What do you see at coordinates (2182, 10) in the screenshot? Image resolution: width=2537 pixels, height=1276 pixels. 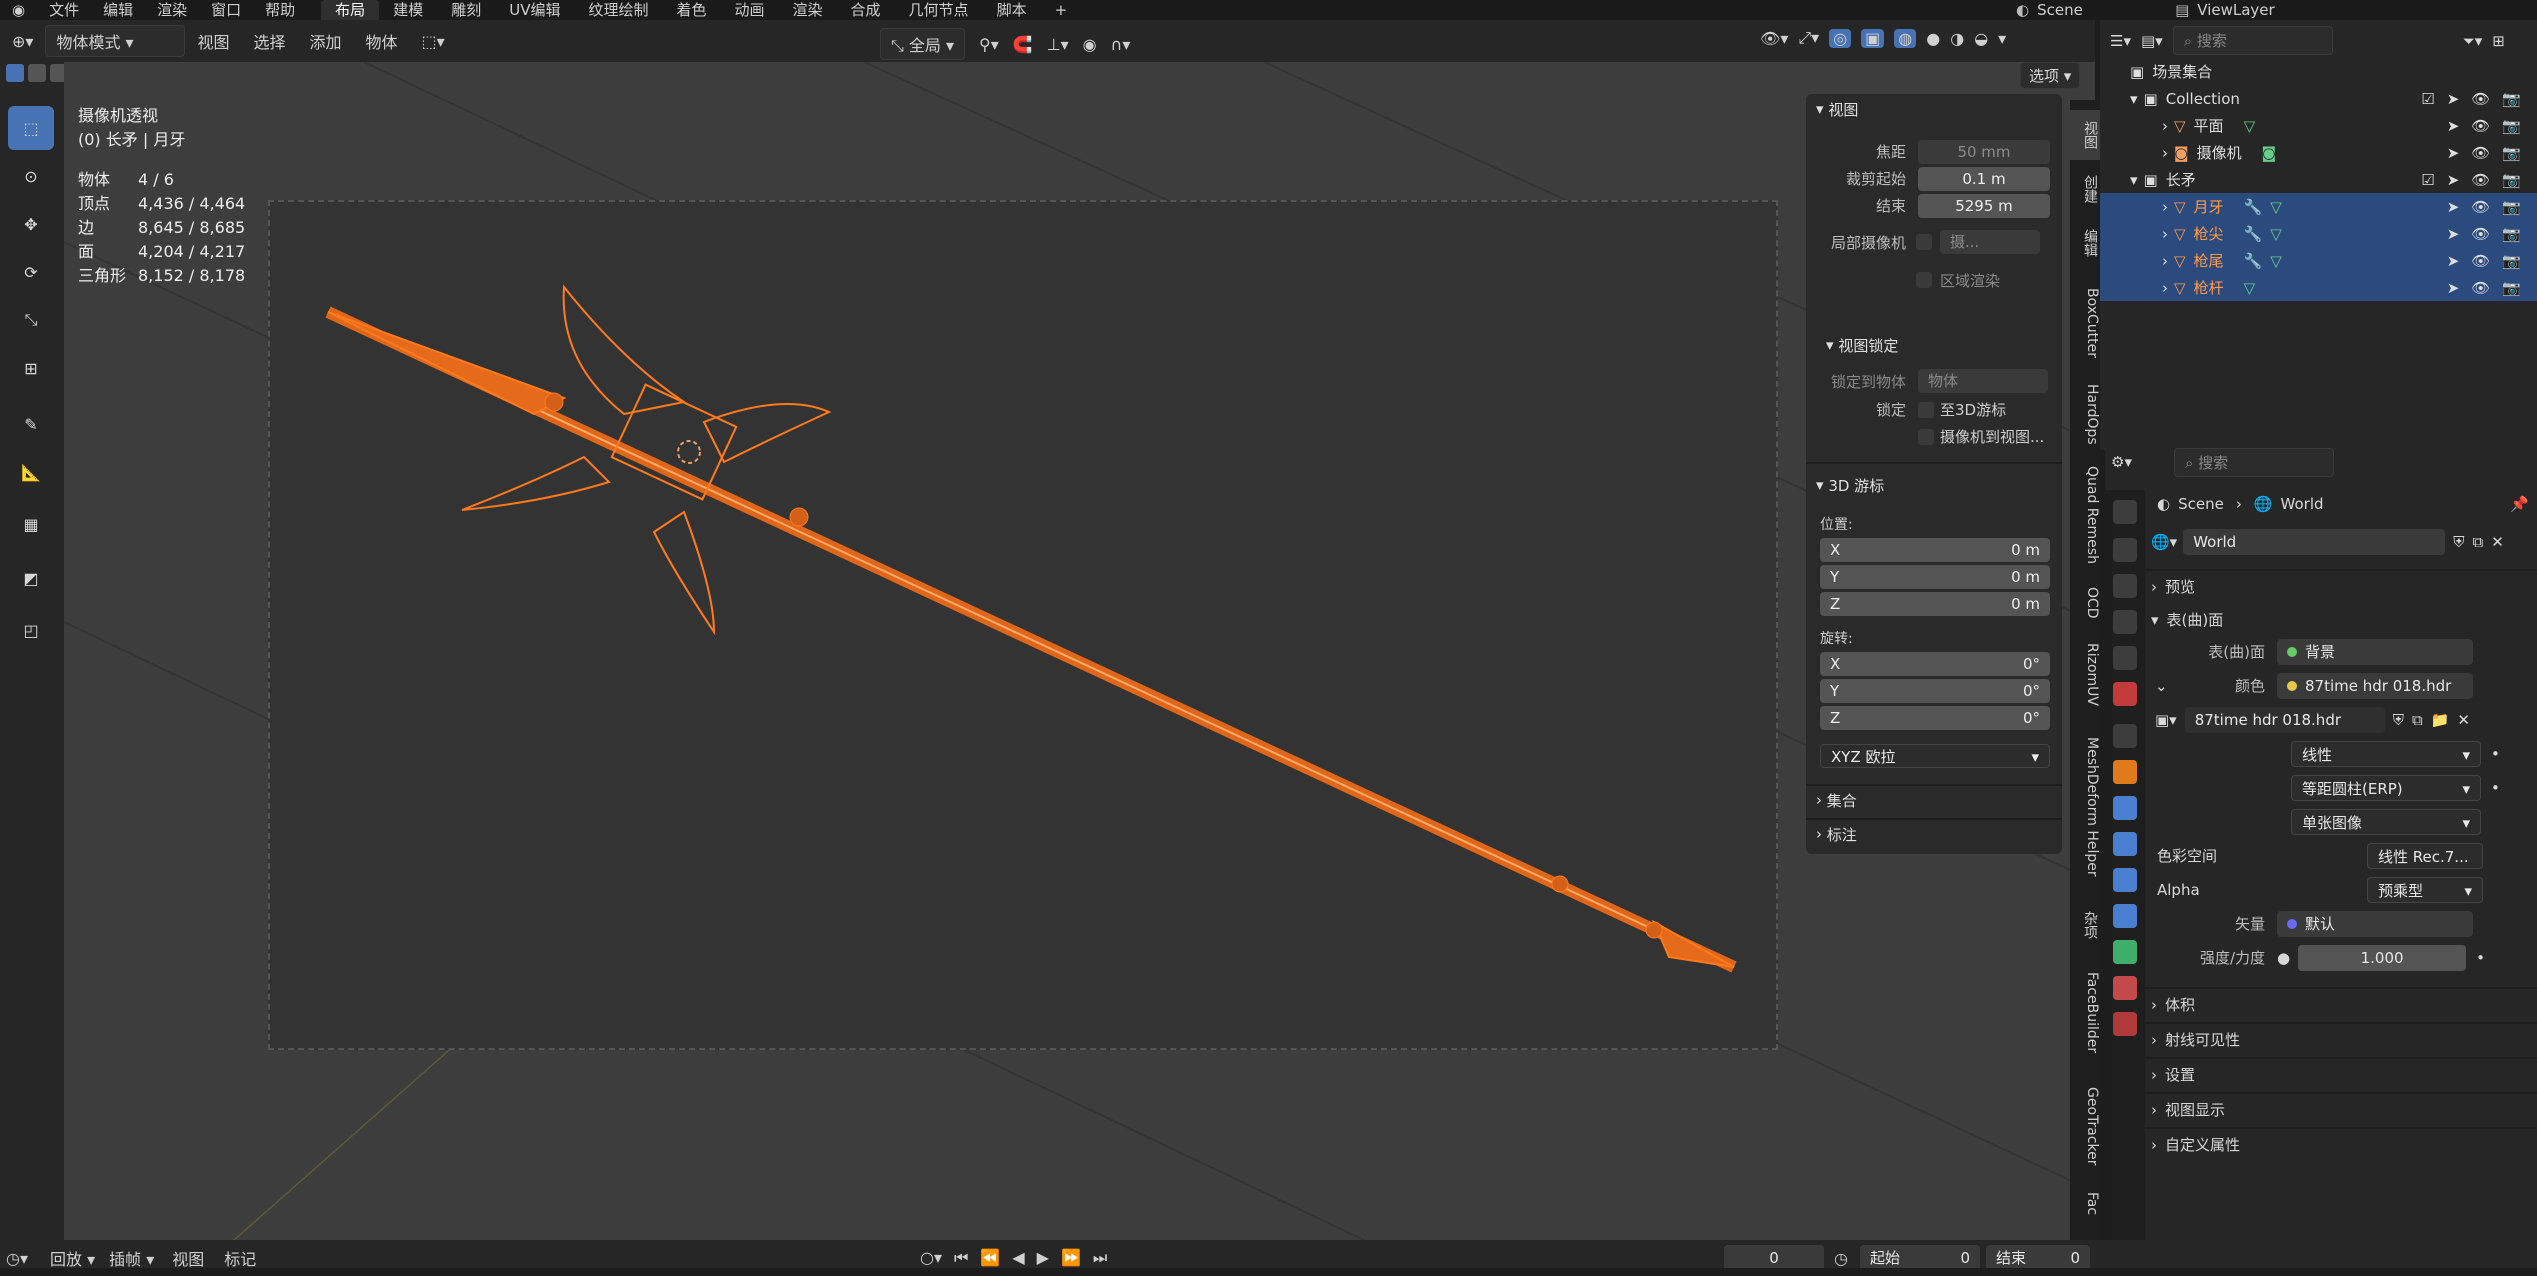 I see `view-layer-icon: ▤` at bounding box center [2182, 10].